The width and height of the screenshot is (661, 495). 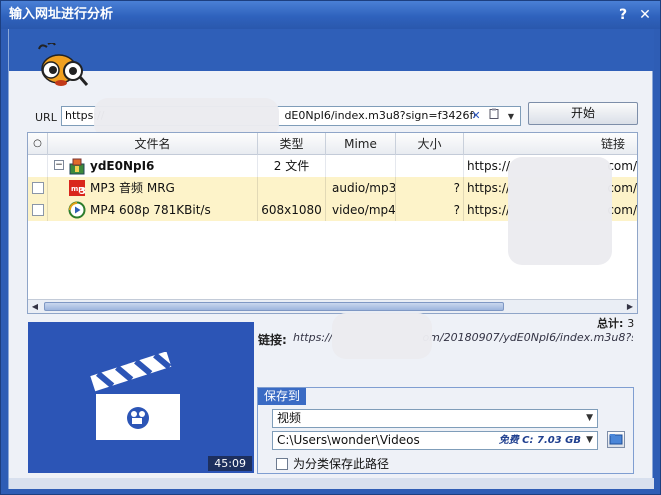 What do you see at coordinates (623, 15) in the screenshot?
I see `help-button: ?` at bounding box center [623, 15].